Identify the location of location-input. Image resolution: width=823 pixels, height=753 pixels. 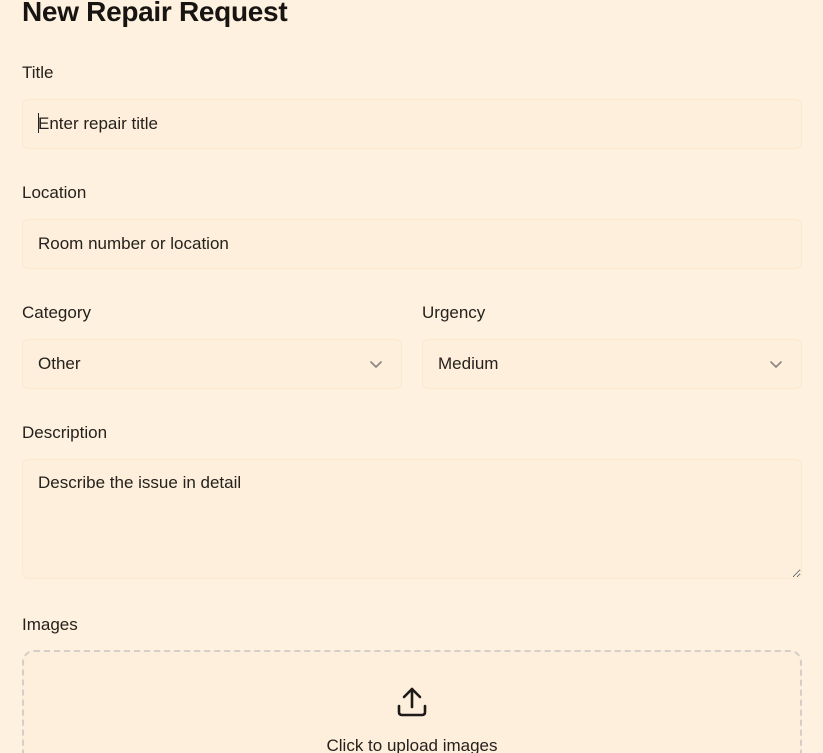
(412, 244).